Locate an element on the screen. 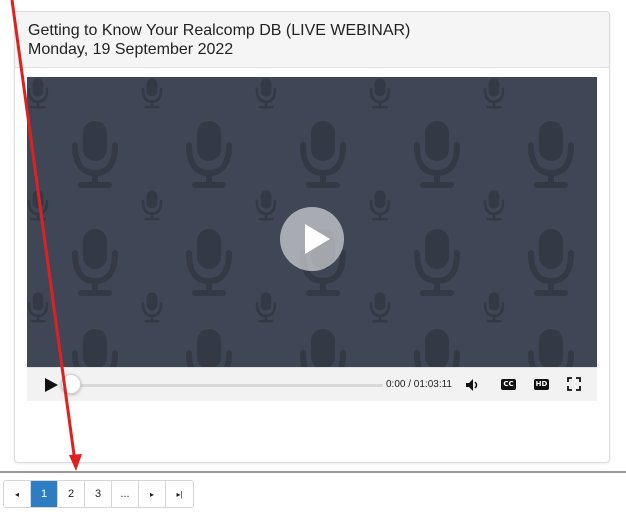 Image resolution: width=626 pixels, height=521 pixels. seek-handle is located at coordinates (71, 384).